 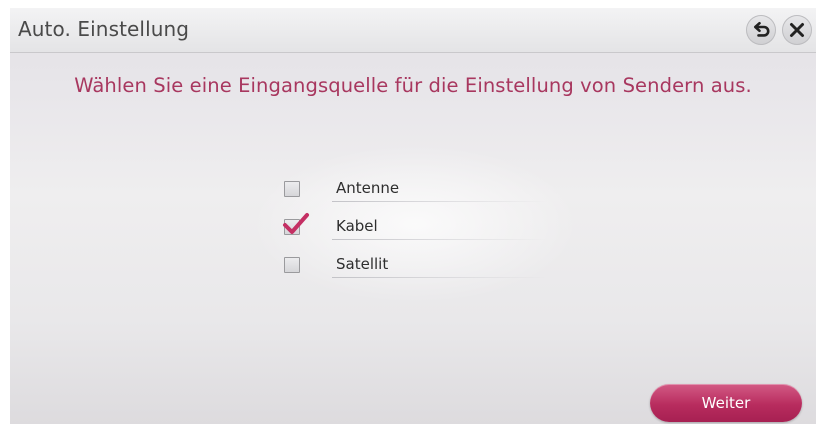 I want to click on option-satellit: Satellit, so click(x=419, y=264).